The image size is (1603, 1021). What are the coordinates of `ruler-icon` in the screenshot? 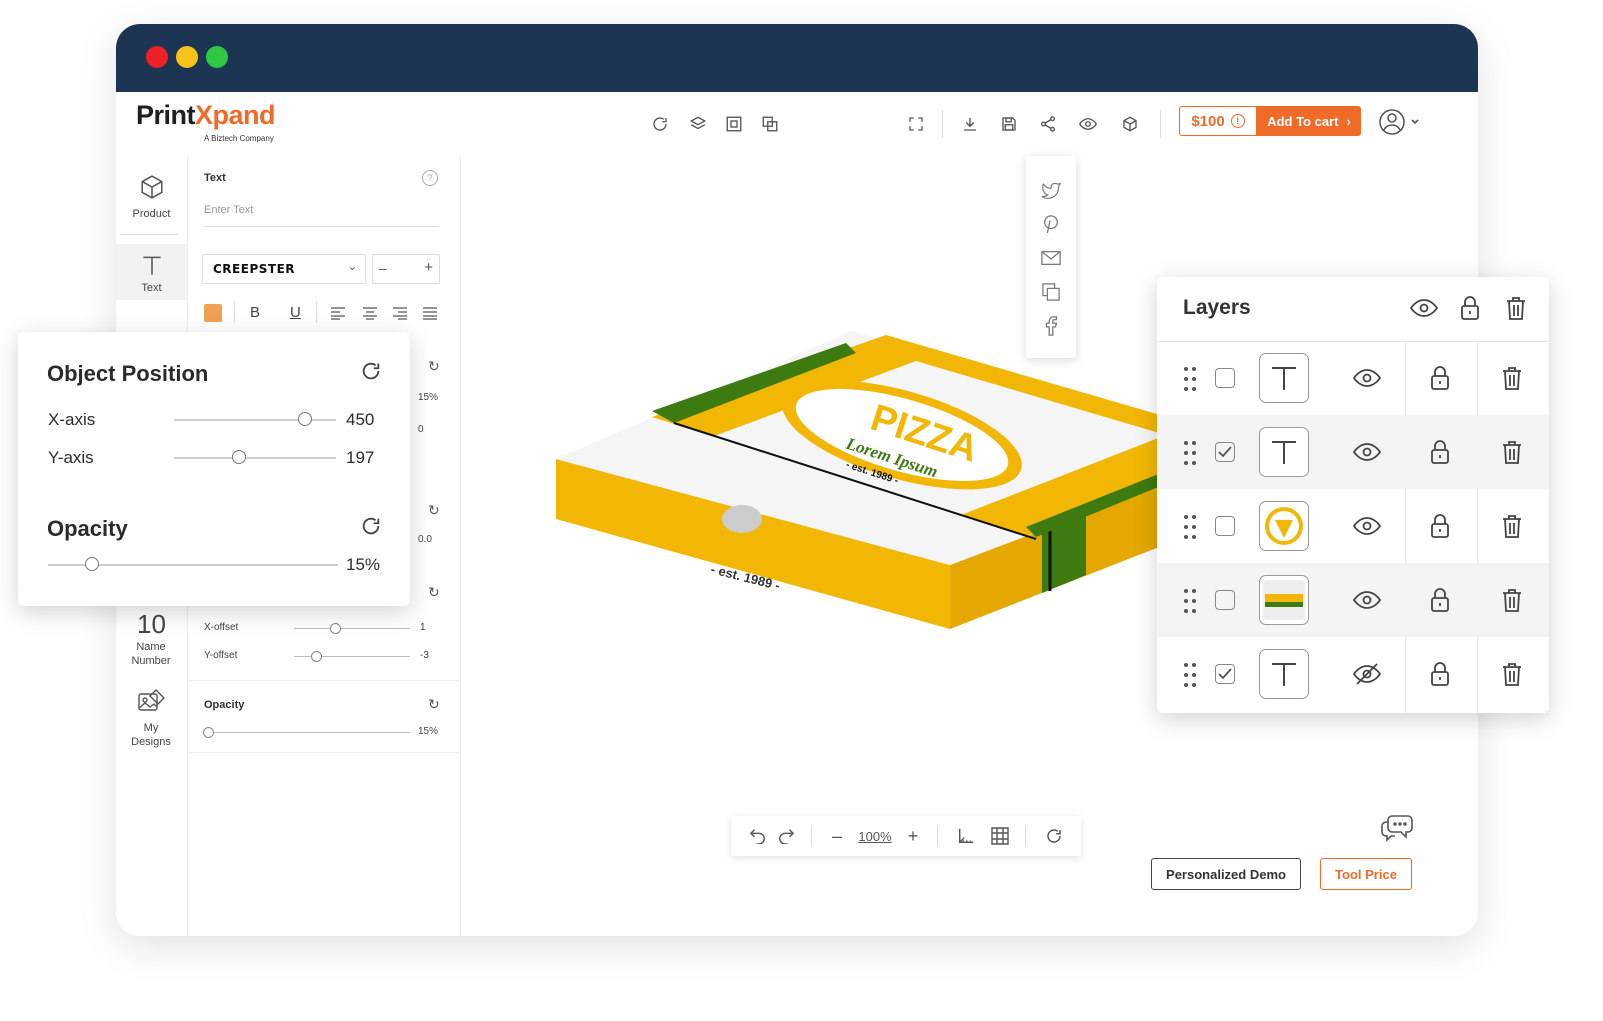 It's located at (966, 836).